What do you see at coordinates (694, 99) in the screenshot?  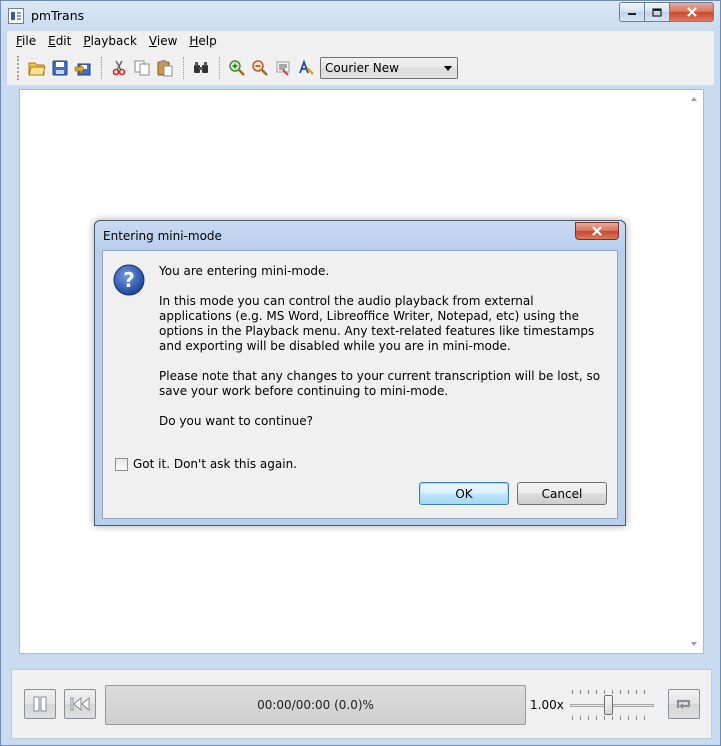 I see `scroll-up-icon` at bounding box center [694, 99].